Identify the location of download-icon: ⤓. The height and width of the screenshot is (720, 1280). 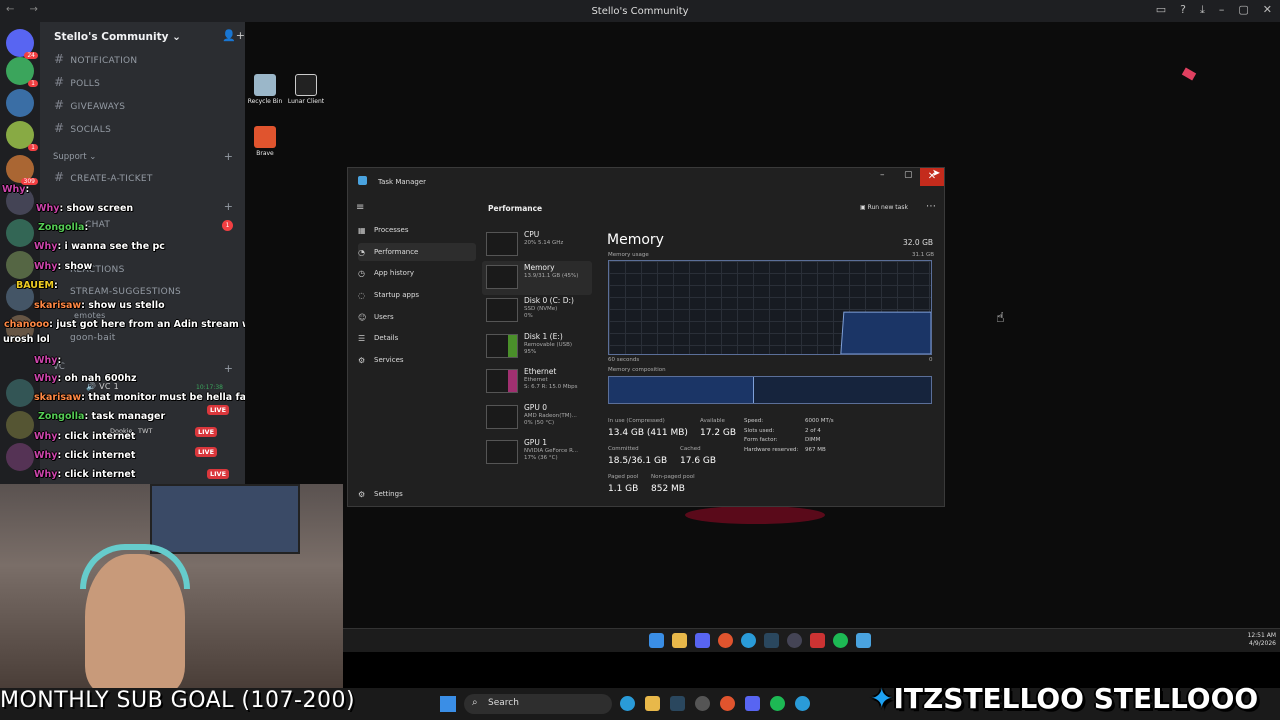
(1202, 10).